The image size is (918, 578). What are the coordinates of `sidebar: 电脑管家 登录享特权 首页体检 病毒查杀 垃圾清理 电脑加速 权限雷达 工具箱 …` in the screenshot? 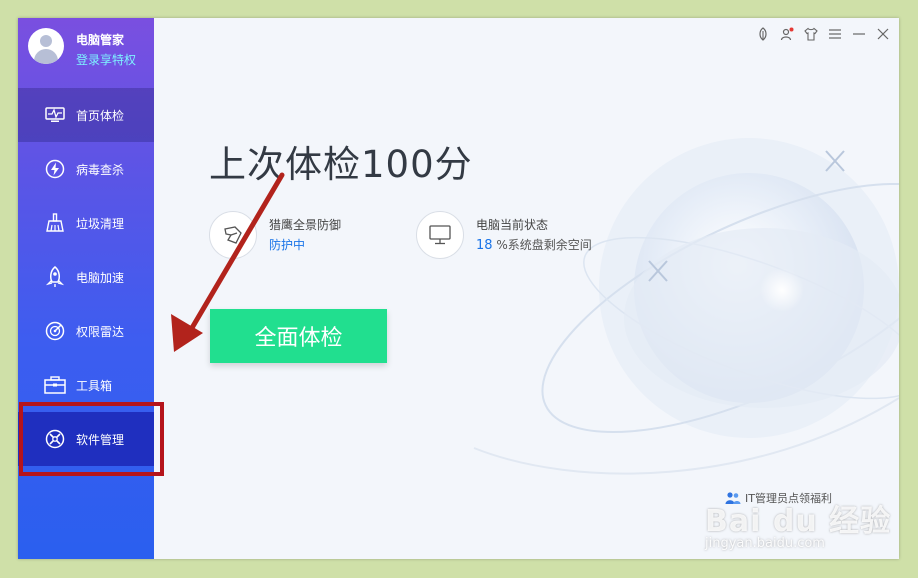 It's located at (91, 288).